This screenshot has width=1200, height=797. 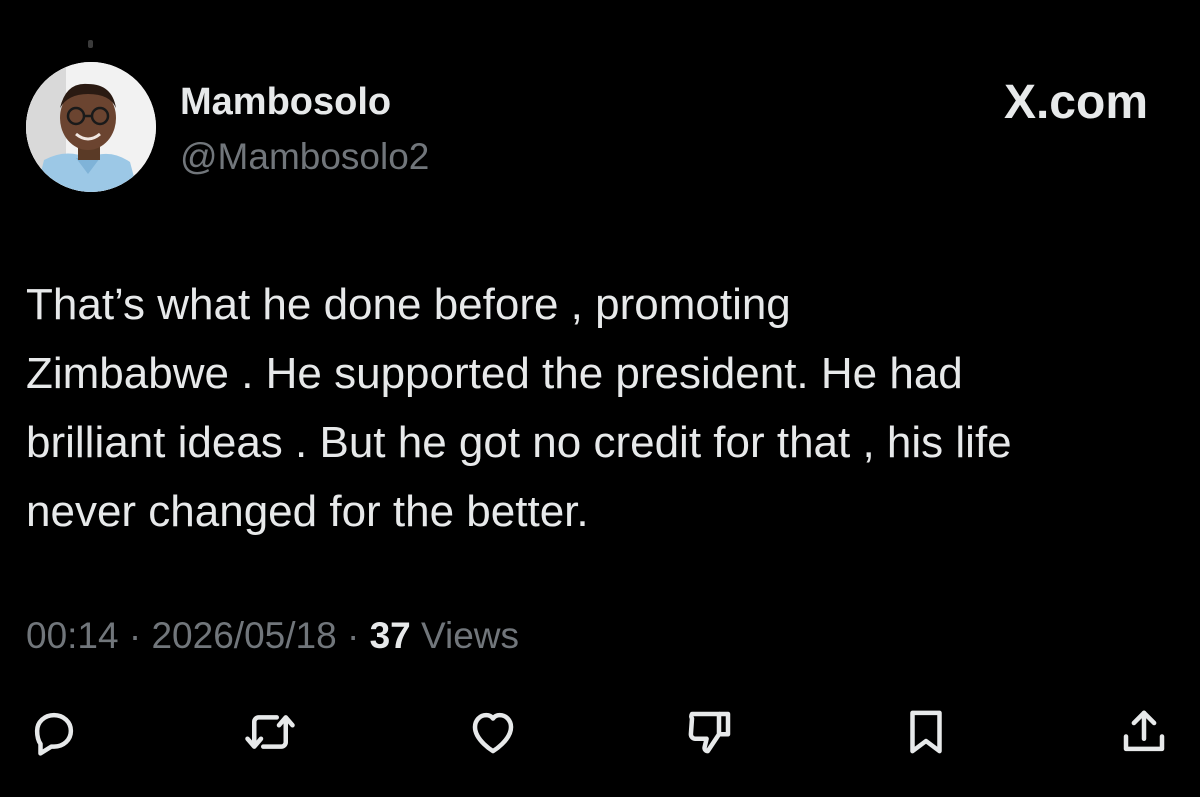 I want to click on like-button, so click(x=493, y=732).